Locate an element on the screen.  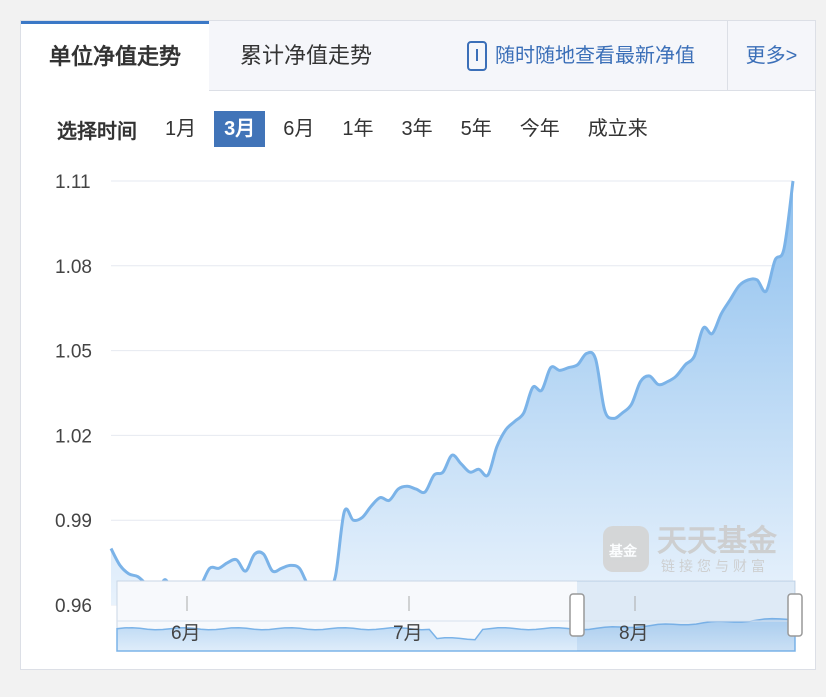
y-tick-label: 0.99 is located at coordinates (73, 521).